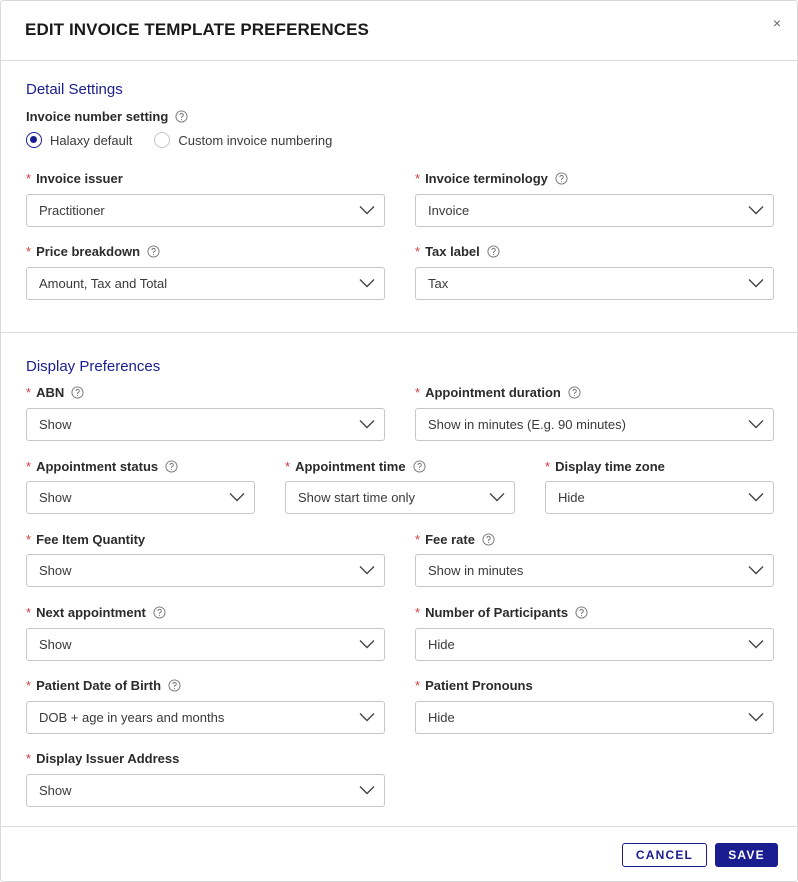  What do you see at coordinates (474, 685) in the screenshot?
I see `patient-pronouns-label: * Patient Pronouns` at bounding box center [474, 685].